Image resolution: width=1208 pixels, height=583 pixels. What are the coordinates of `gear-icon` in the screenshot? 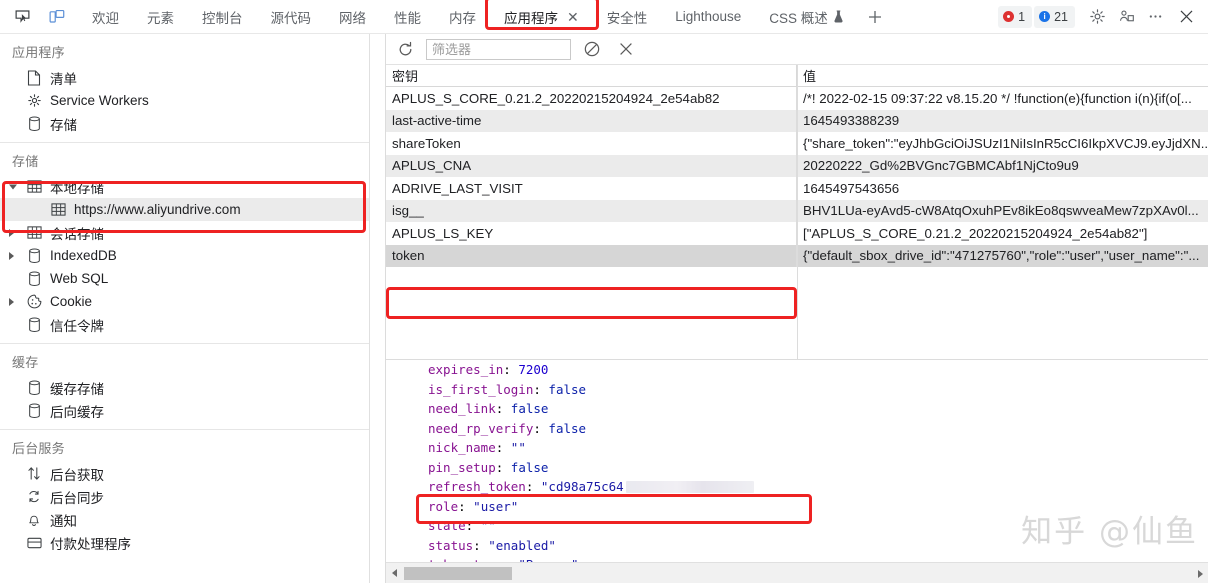 It's located at (1097, 17).